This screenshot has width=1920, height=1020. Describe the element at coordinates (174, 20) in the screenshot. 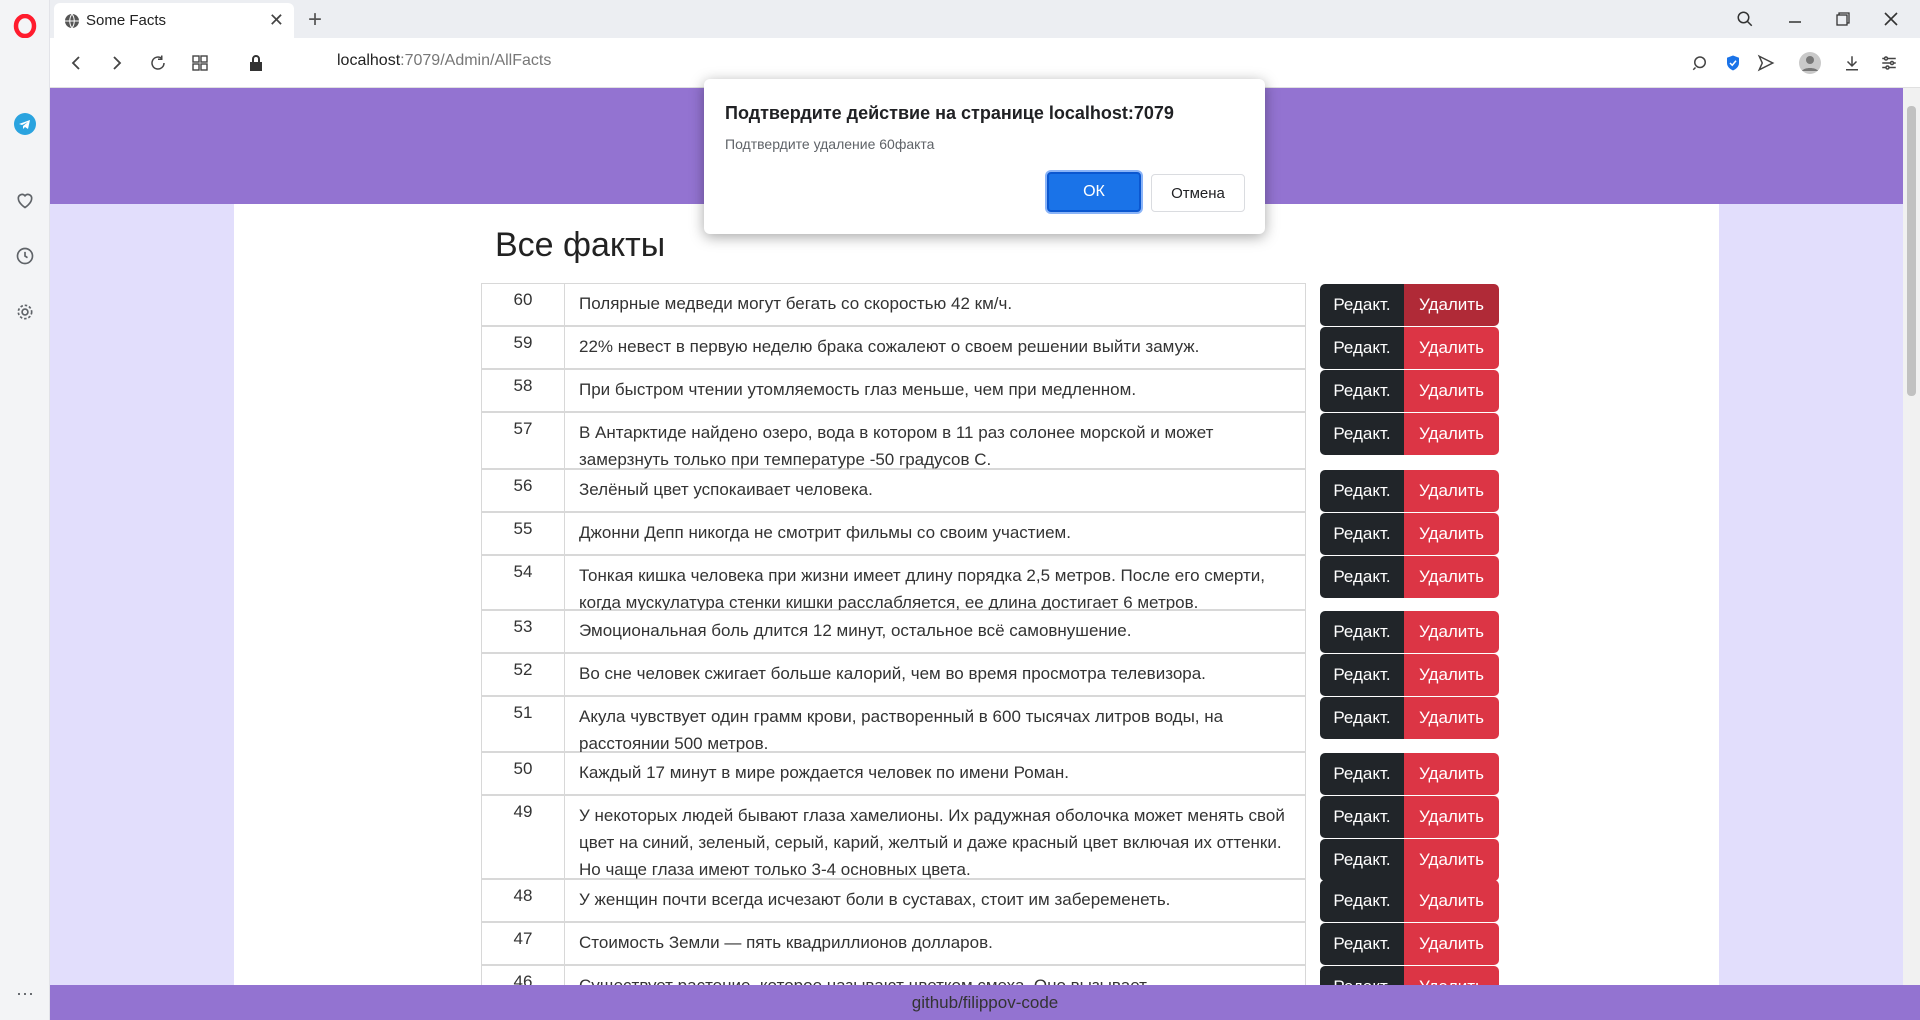

I see `tab-some-facts: Some Facts ✕` at that location.